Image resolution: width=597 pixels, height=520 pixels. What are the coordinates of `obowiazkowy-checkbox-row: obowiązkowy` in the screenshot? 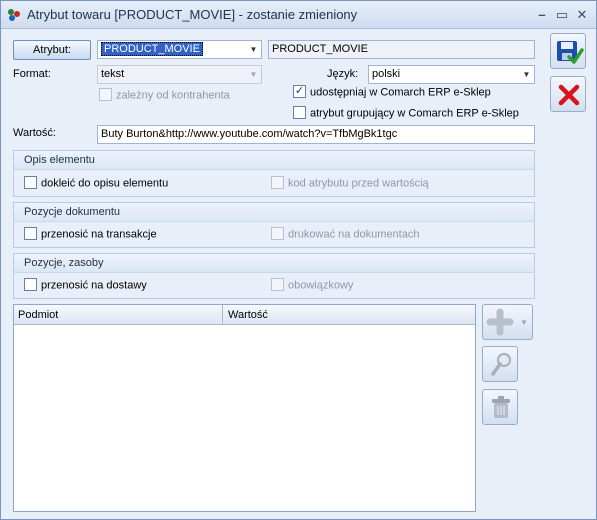 It's located at (312, 285).